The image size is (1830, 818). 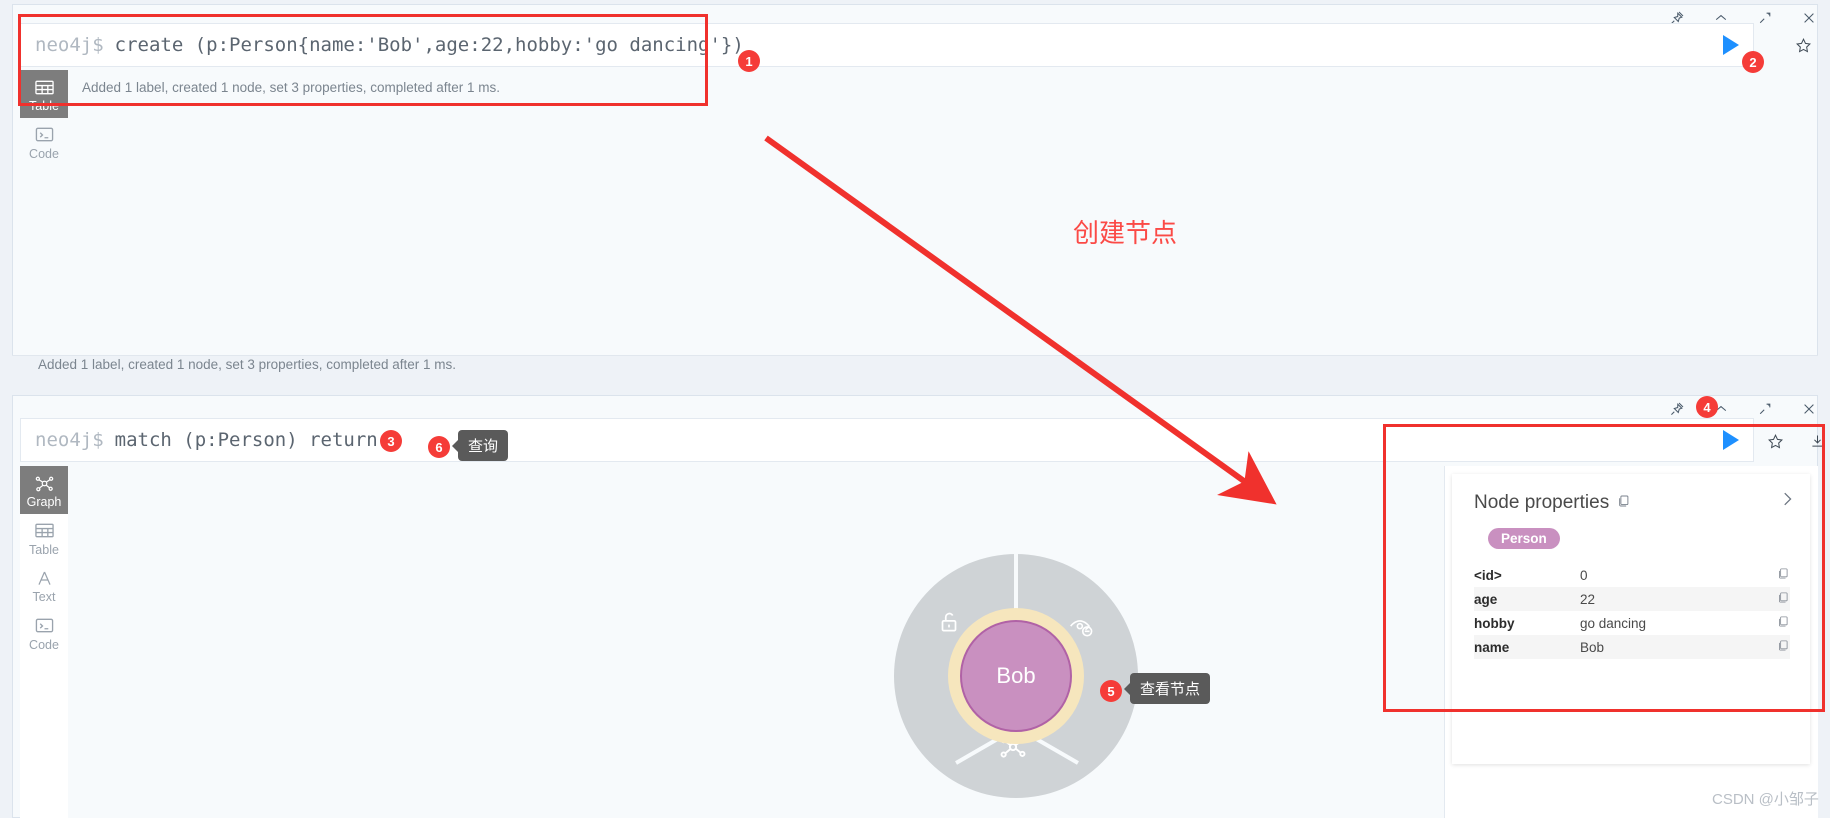 What do you see at coordinates (1753, 62) in the screenshot?
I see `step-badge-2: 2` at bounding box center [1753, 62].